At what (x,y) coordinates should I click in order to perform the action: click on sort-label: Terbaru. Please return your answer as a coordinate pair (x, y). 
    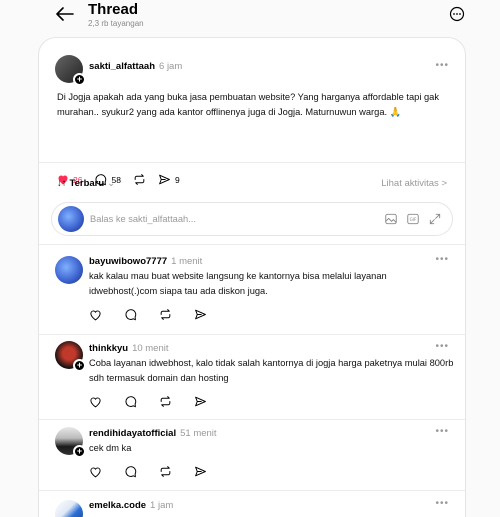
    Looking at the image, I should click on (87, 183).